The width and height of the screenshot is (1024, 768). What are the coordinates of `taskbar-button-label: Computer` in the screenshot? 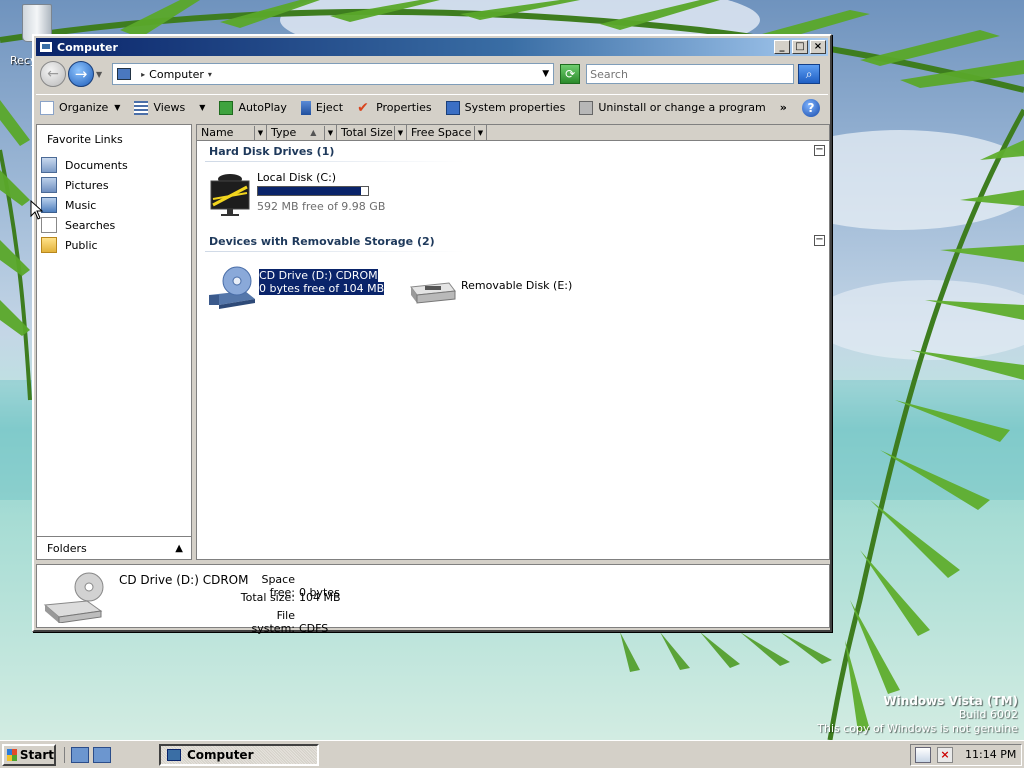 It's located at (220, 754).